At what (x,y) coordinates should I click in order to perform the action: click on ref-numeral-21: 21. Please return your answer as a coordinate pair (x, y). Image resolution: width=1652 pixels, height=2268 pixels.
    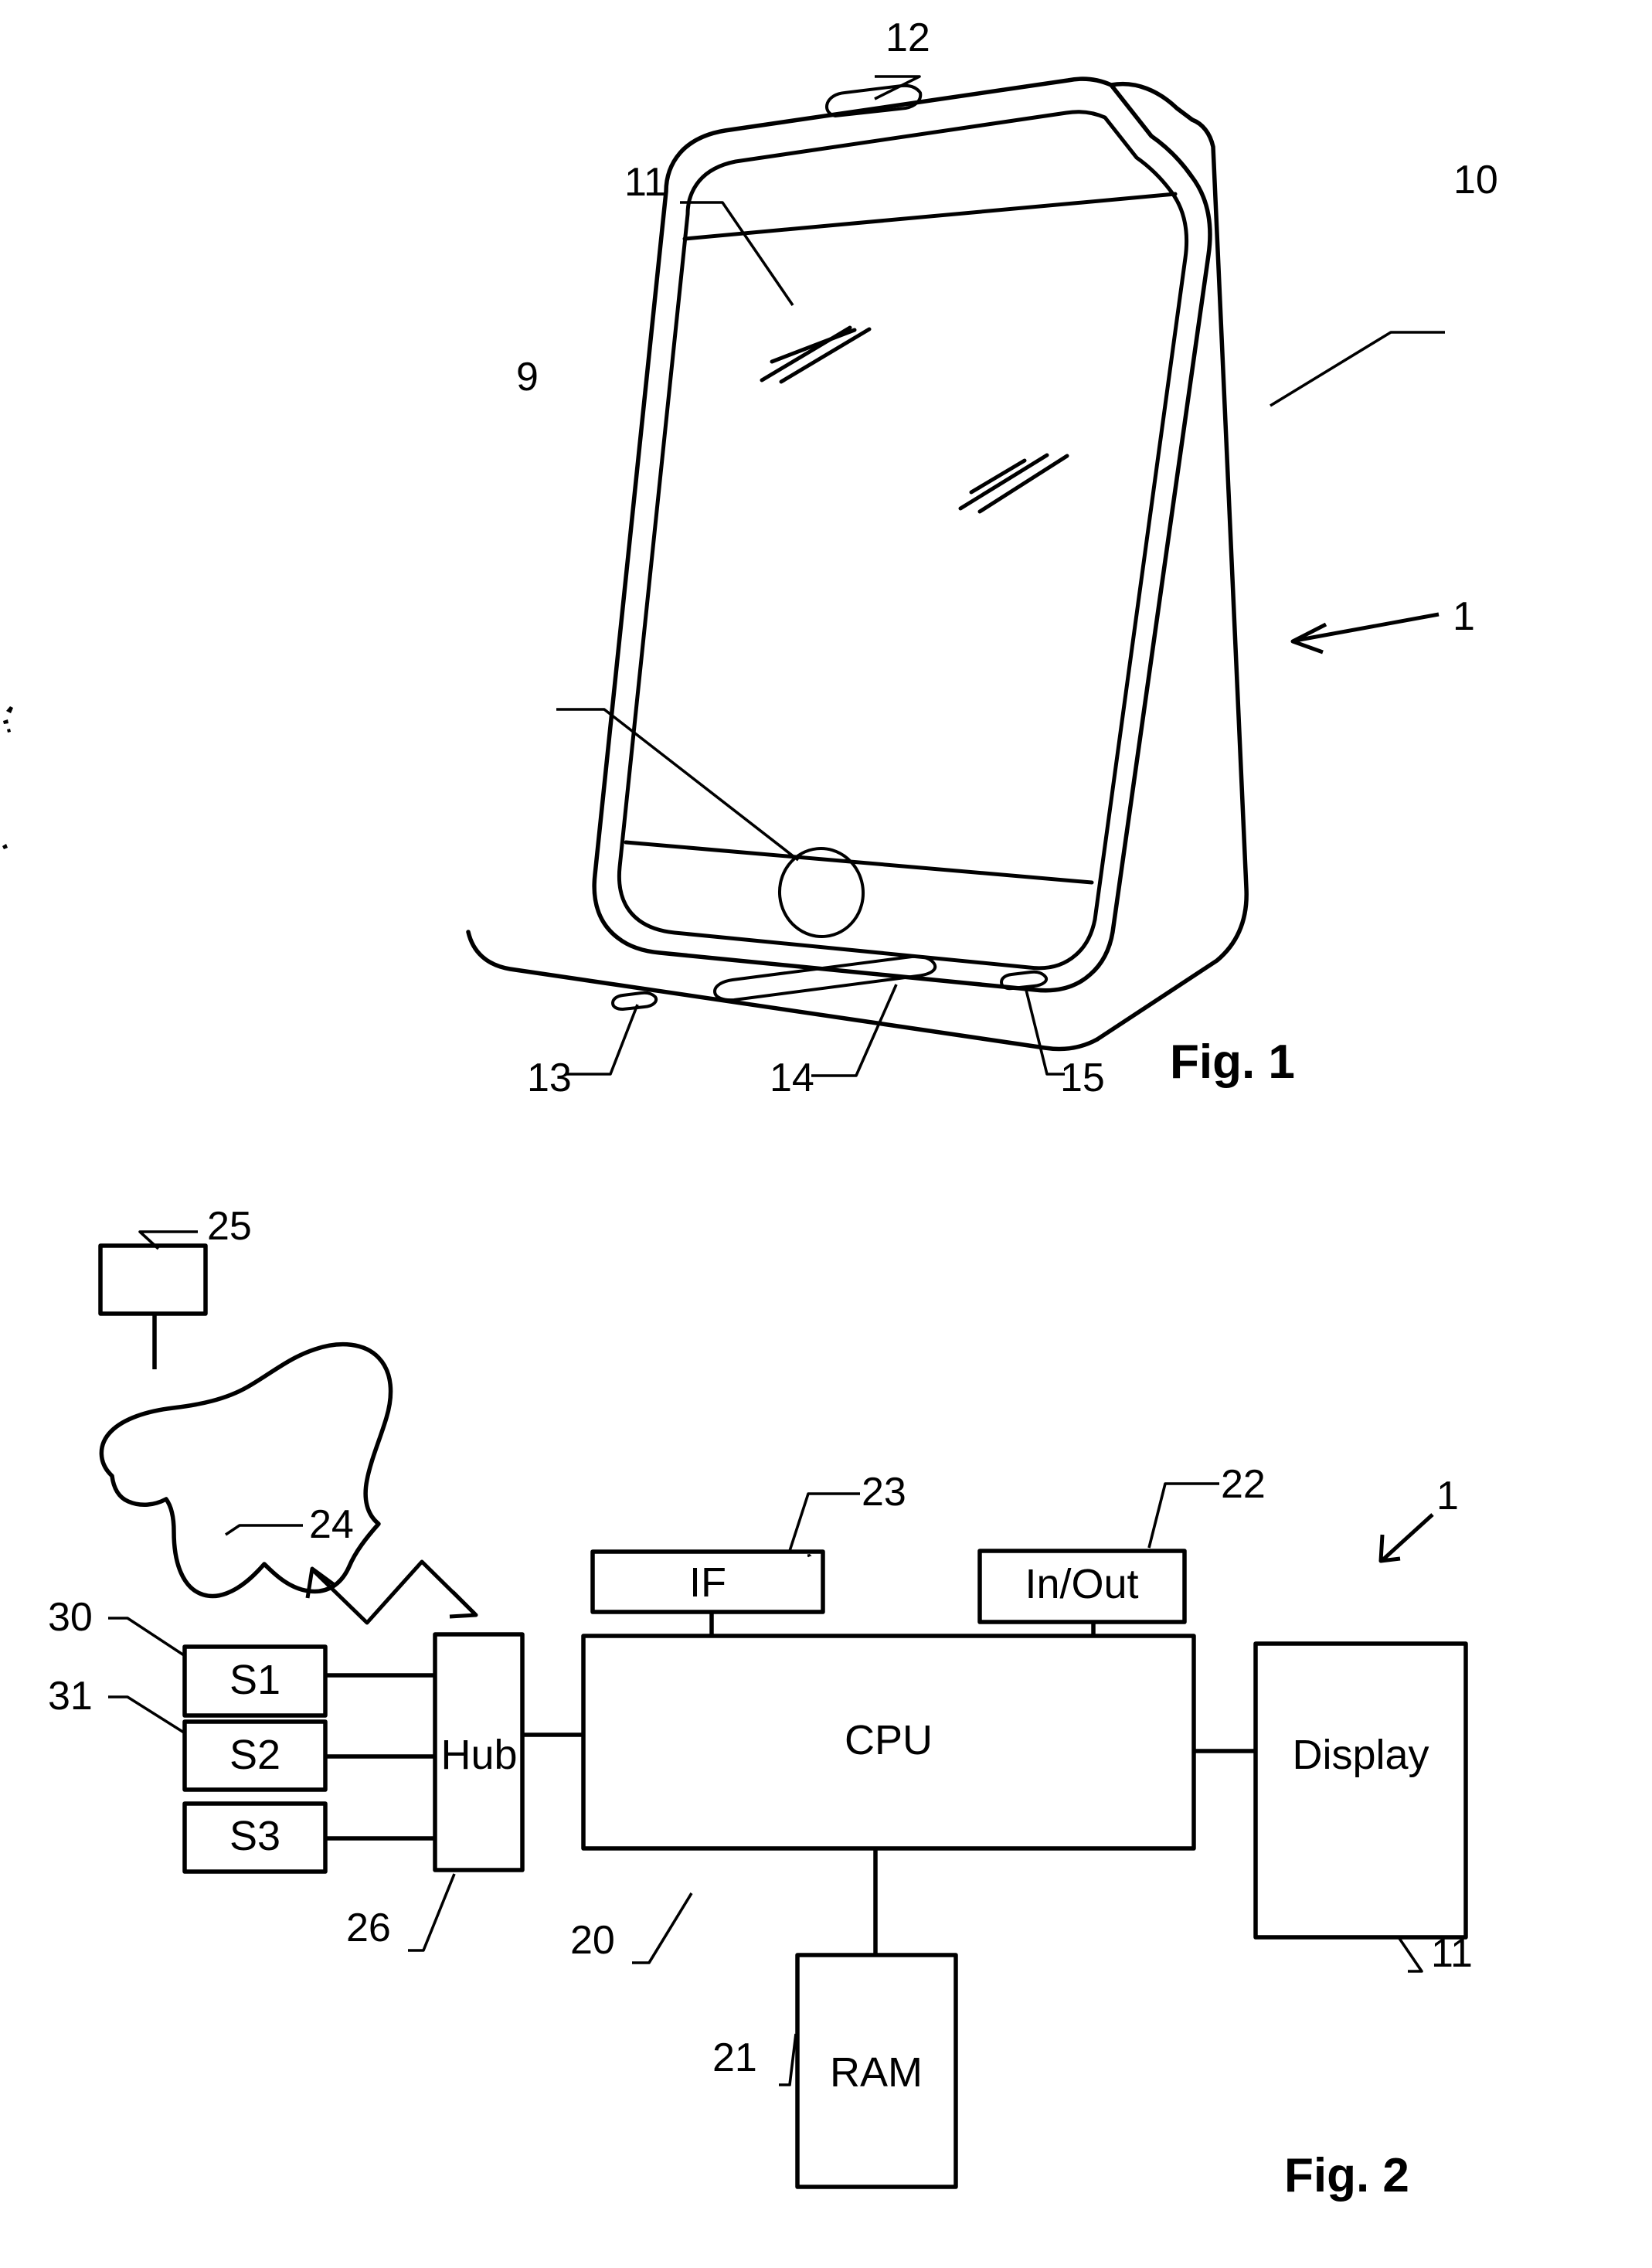
    Looking at the image, I should click on (735, 2057).